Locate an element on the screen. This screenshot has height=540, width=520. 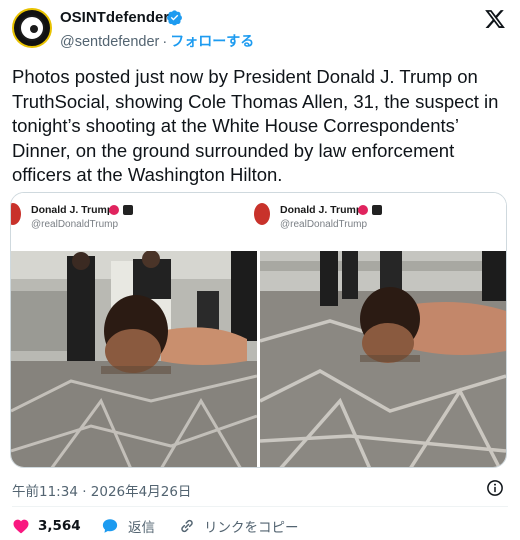
tweet-header: OSINTdefender @sentdefender · フォローする is located at coordinates (260, 28).